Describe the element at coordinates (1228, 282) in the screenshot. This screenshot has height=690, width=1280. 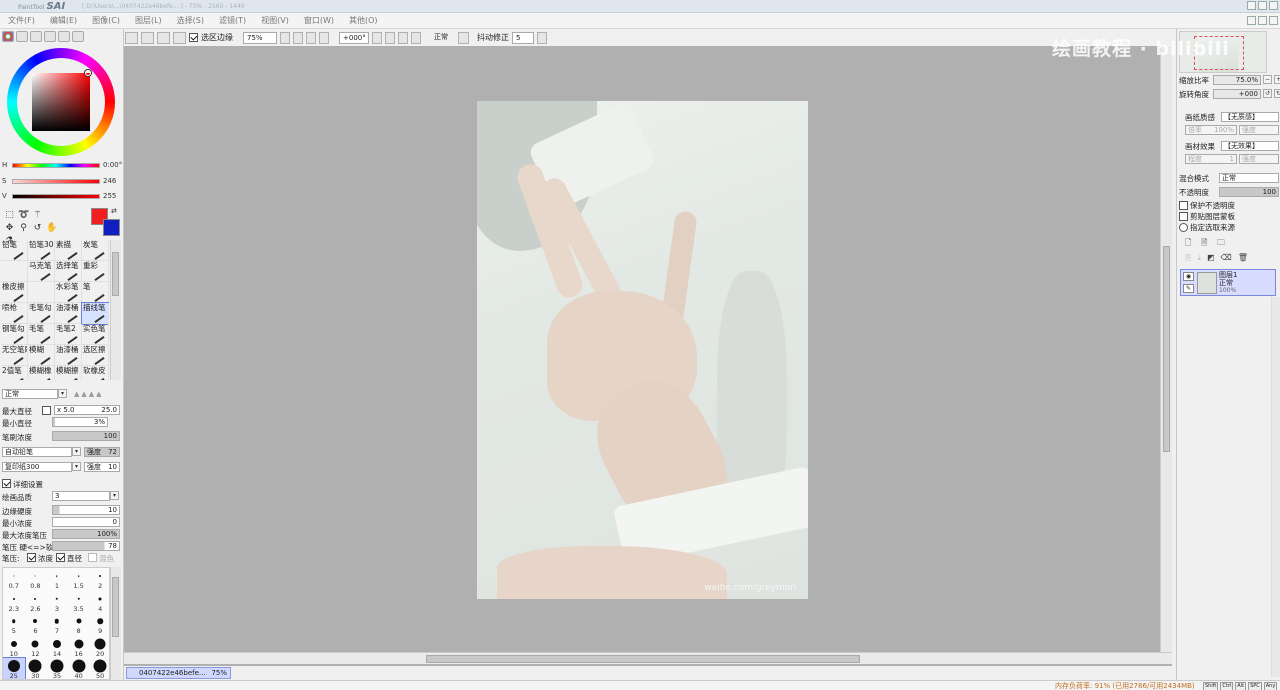
I see `layer-item: ◉ ✎ 图层1 正常 100%` at that location.